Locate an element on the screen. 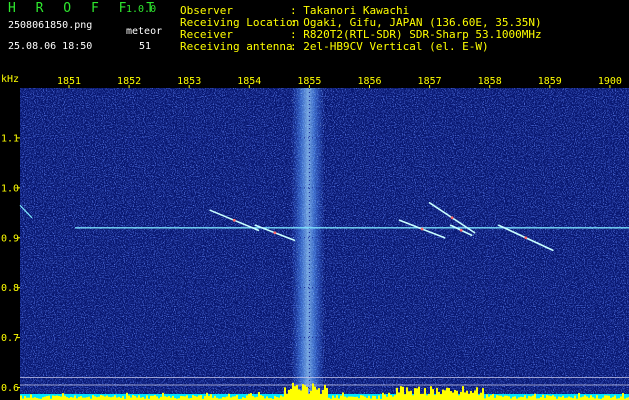 Image resolution: width=629 pixels, height=400 pixels. broadband-interference is located at coordinates (308, 244).